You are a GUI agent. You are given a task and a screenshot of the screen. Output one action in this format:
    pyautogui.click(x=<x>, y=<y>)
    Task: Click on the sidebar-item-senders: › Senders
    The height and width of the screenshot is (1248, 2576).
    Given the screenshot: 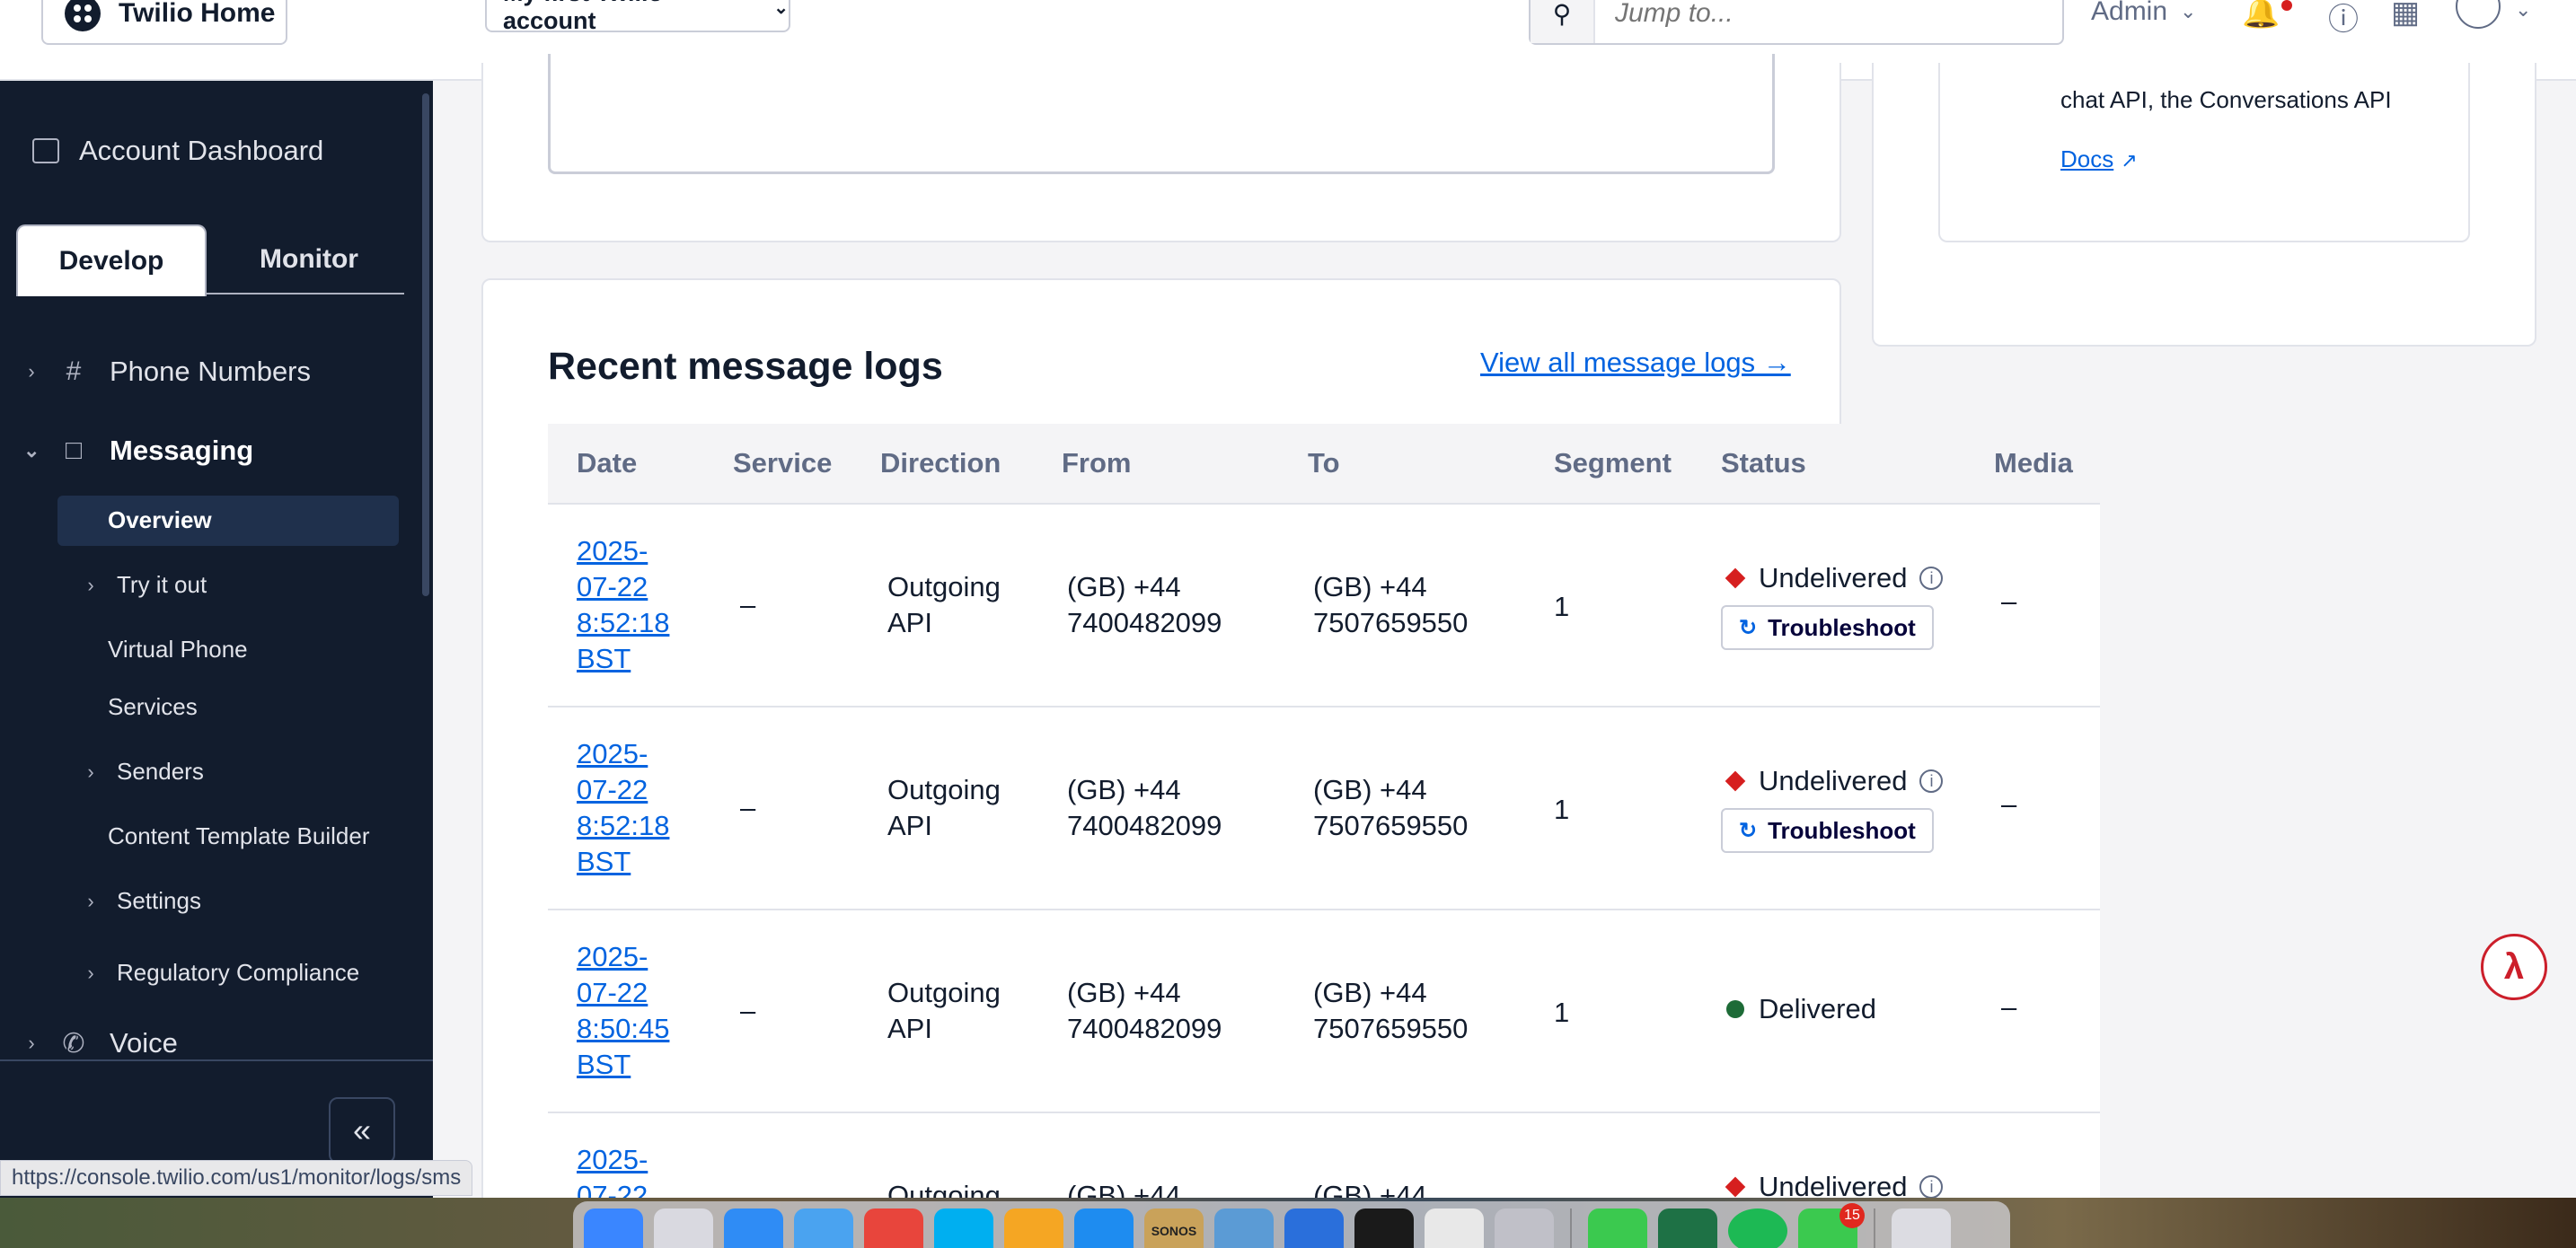 What is the action you would take?
    pyautogui.click(x=143, y=772)
    